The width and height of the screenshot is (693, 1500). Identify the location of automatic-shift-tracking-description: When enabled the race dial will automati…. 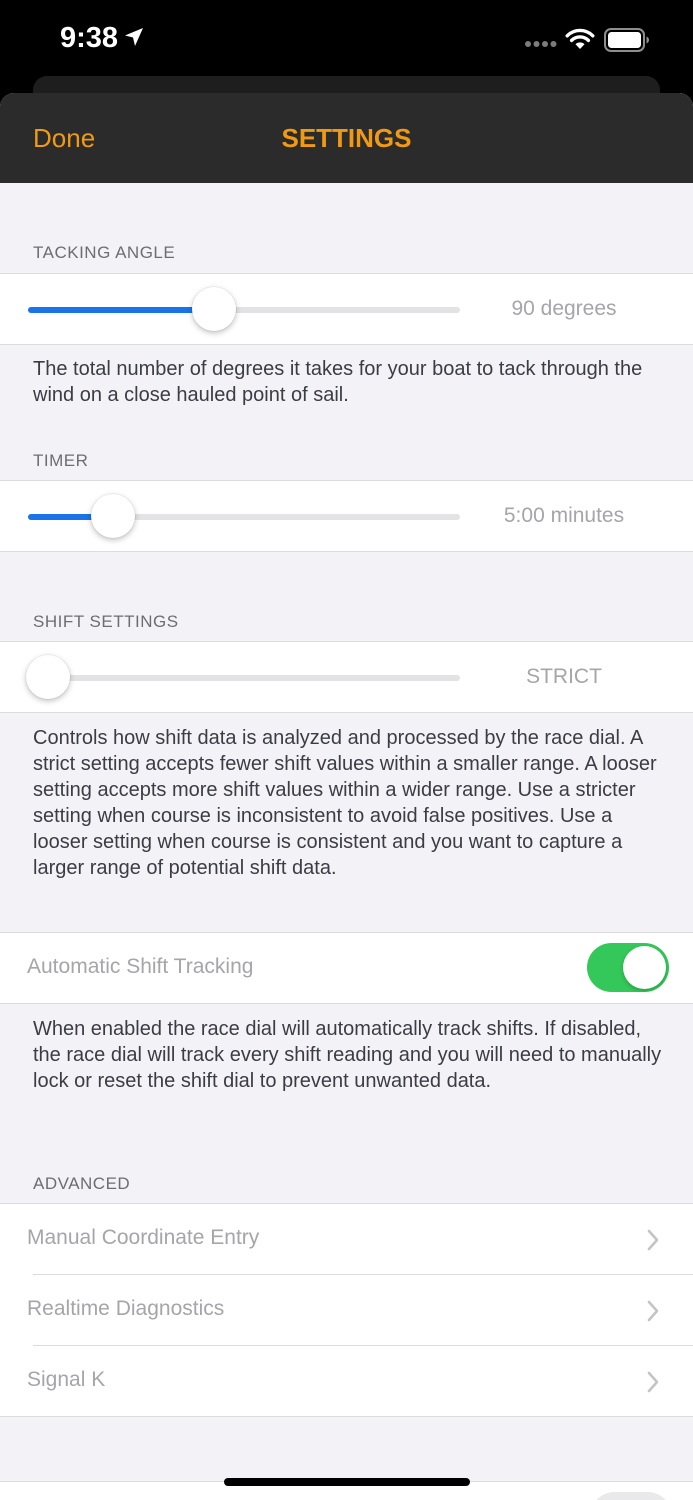
(347, 1055).